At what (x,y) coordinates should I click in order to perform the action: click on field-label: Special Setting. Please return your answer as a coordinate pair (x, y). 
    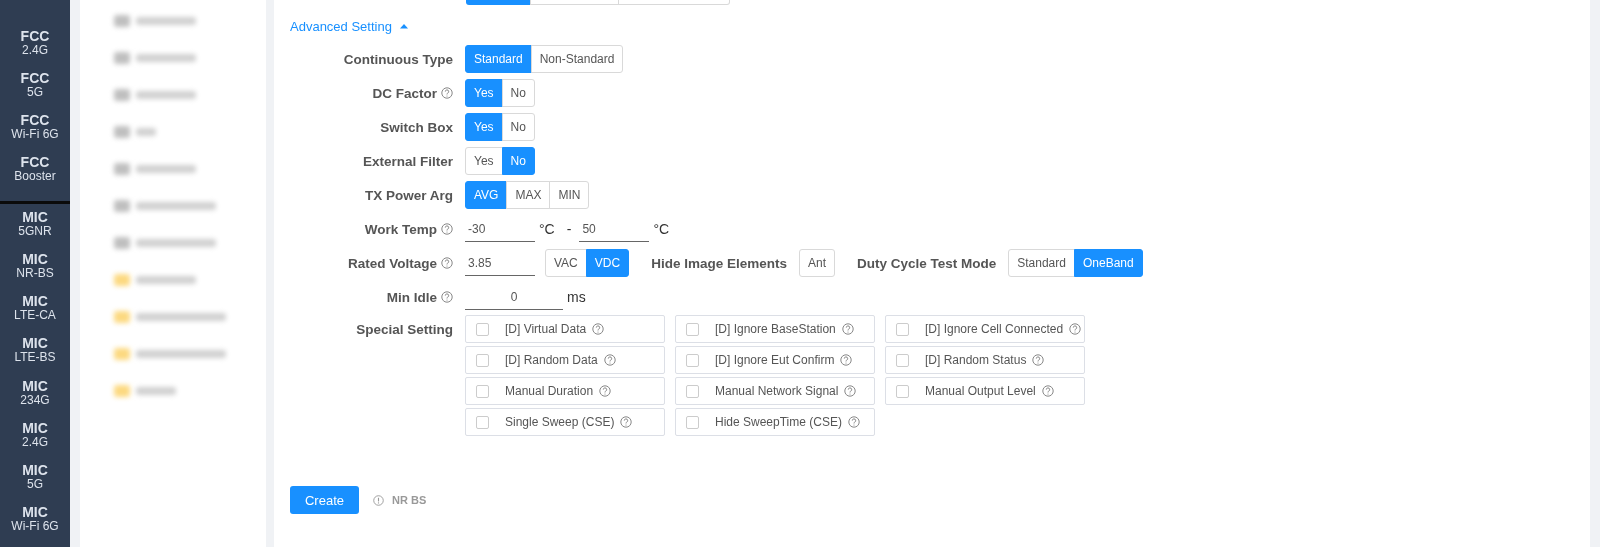
    Looking at the image, I should click on (404, 329).